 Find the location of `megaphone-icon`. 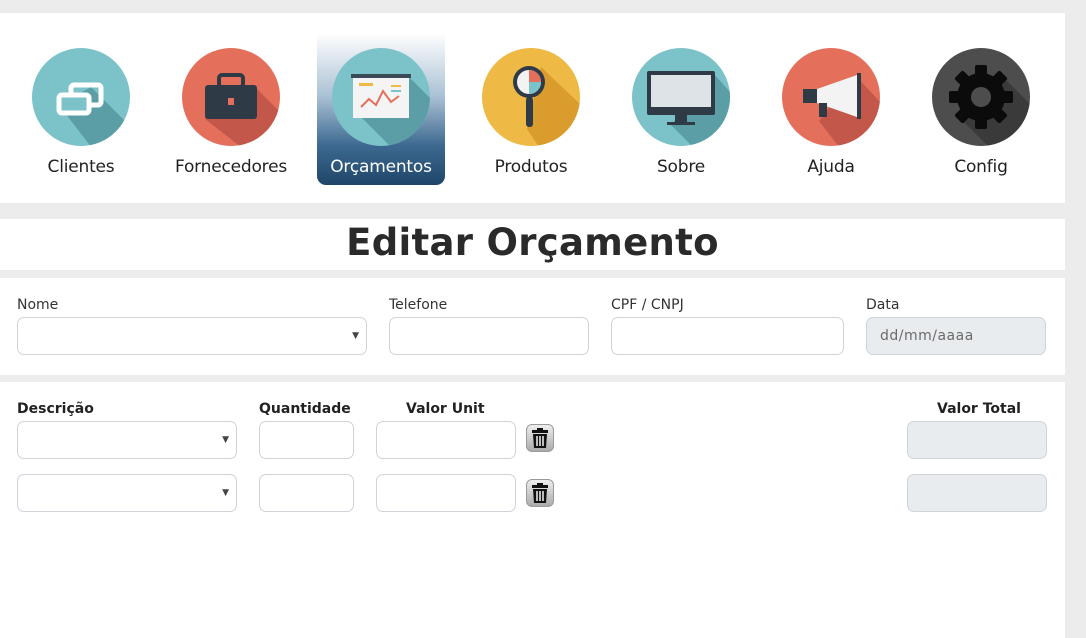

megaphone-icon is located at coordinates (831, 97).